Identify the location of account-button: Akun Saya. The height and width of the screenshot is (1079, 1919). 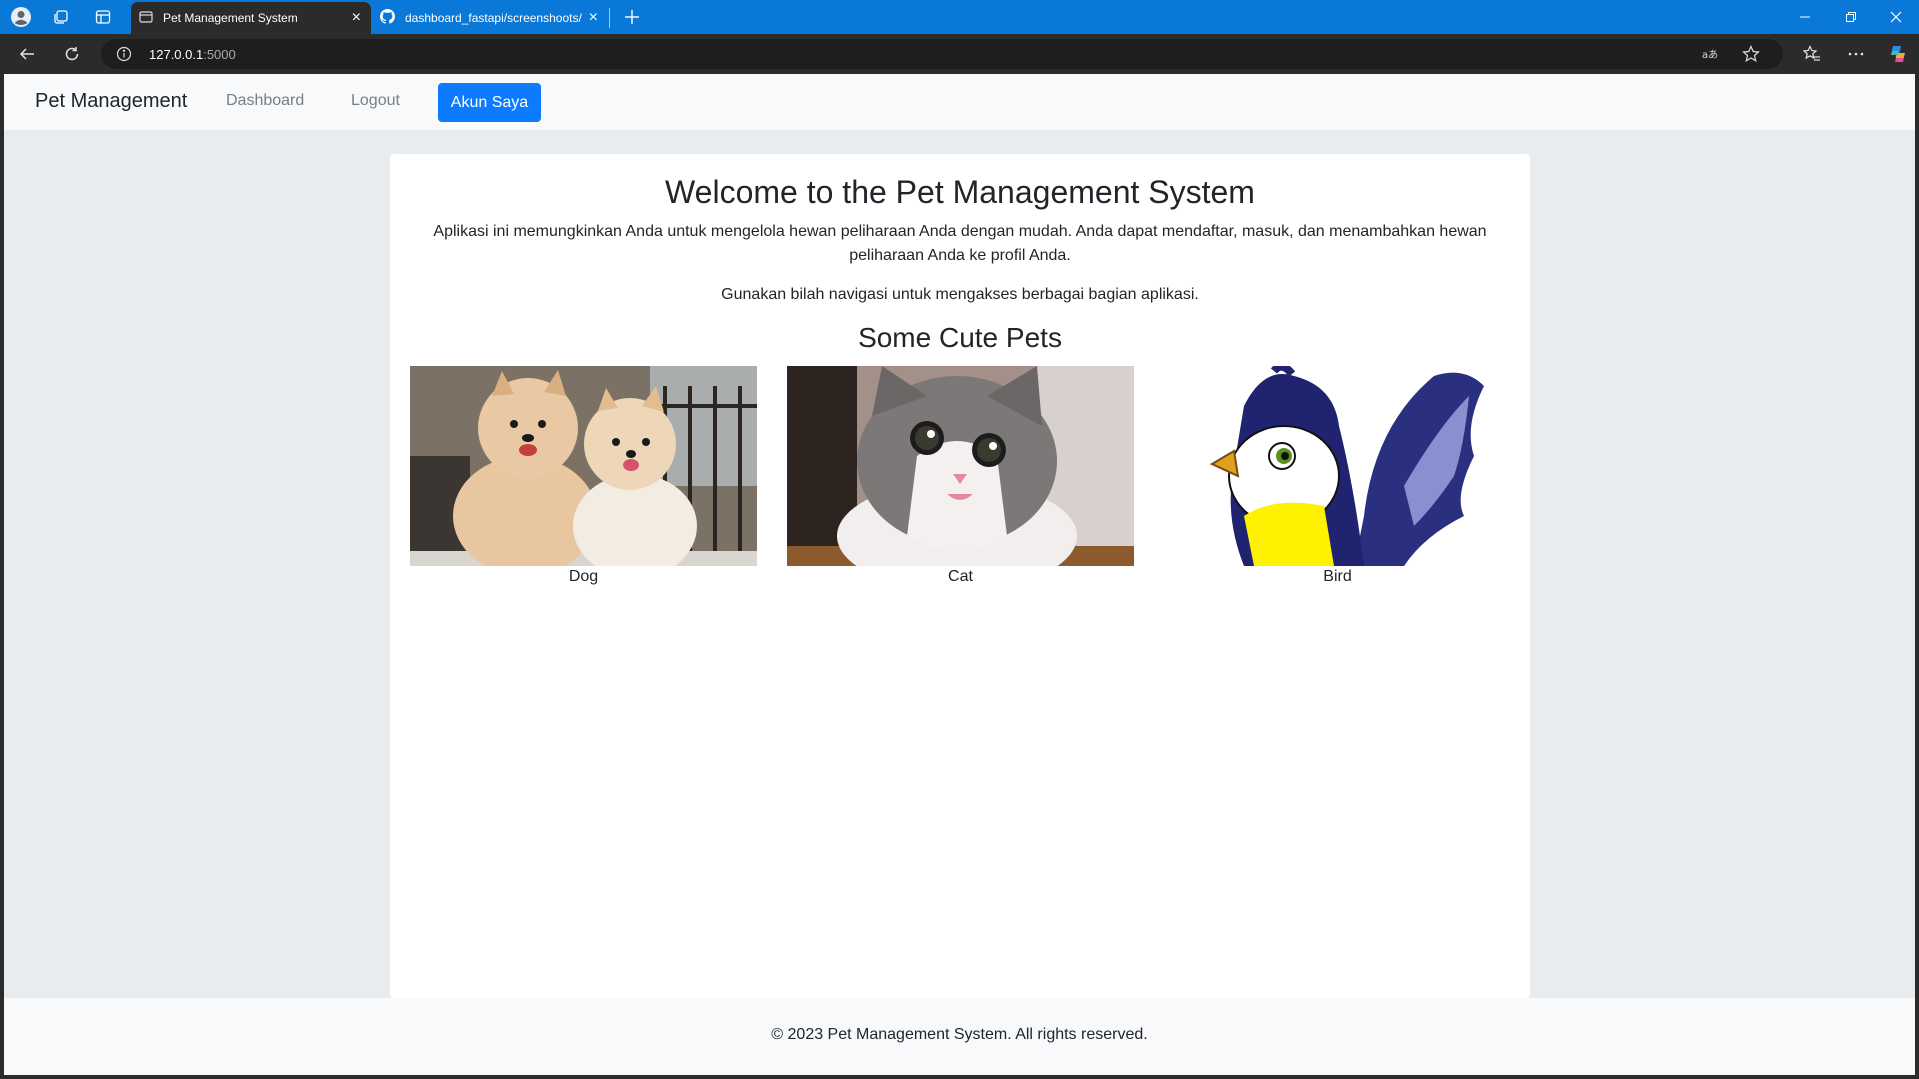
(489, 102).